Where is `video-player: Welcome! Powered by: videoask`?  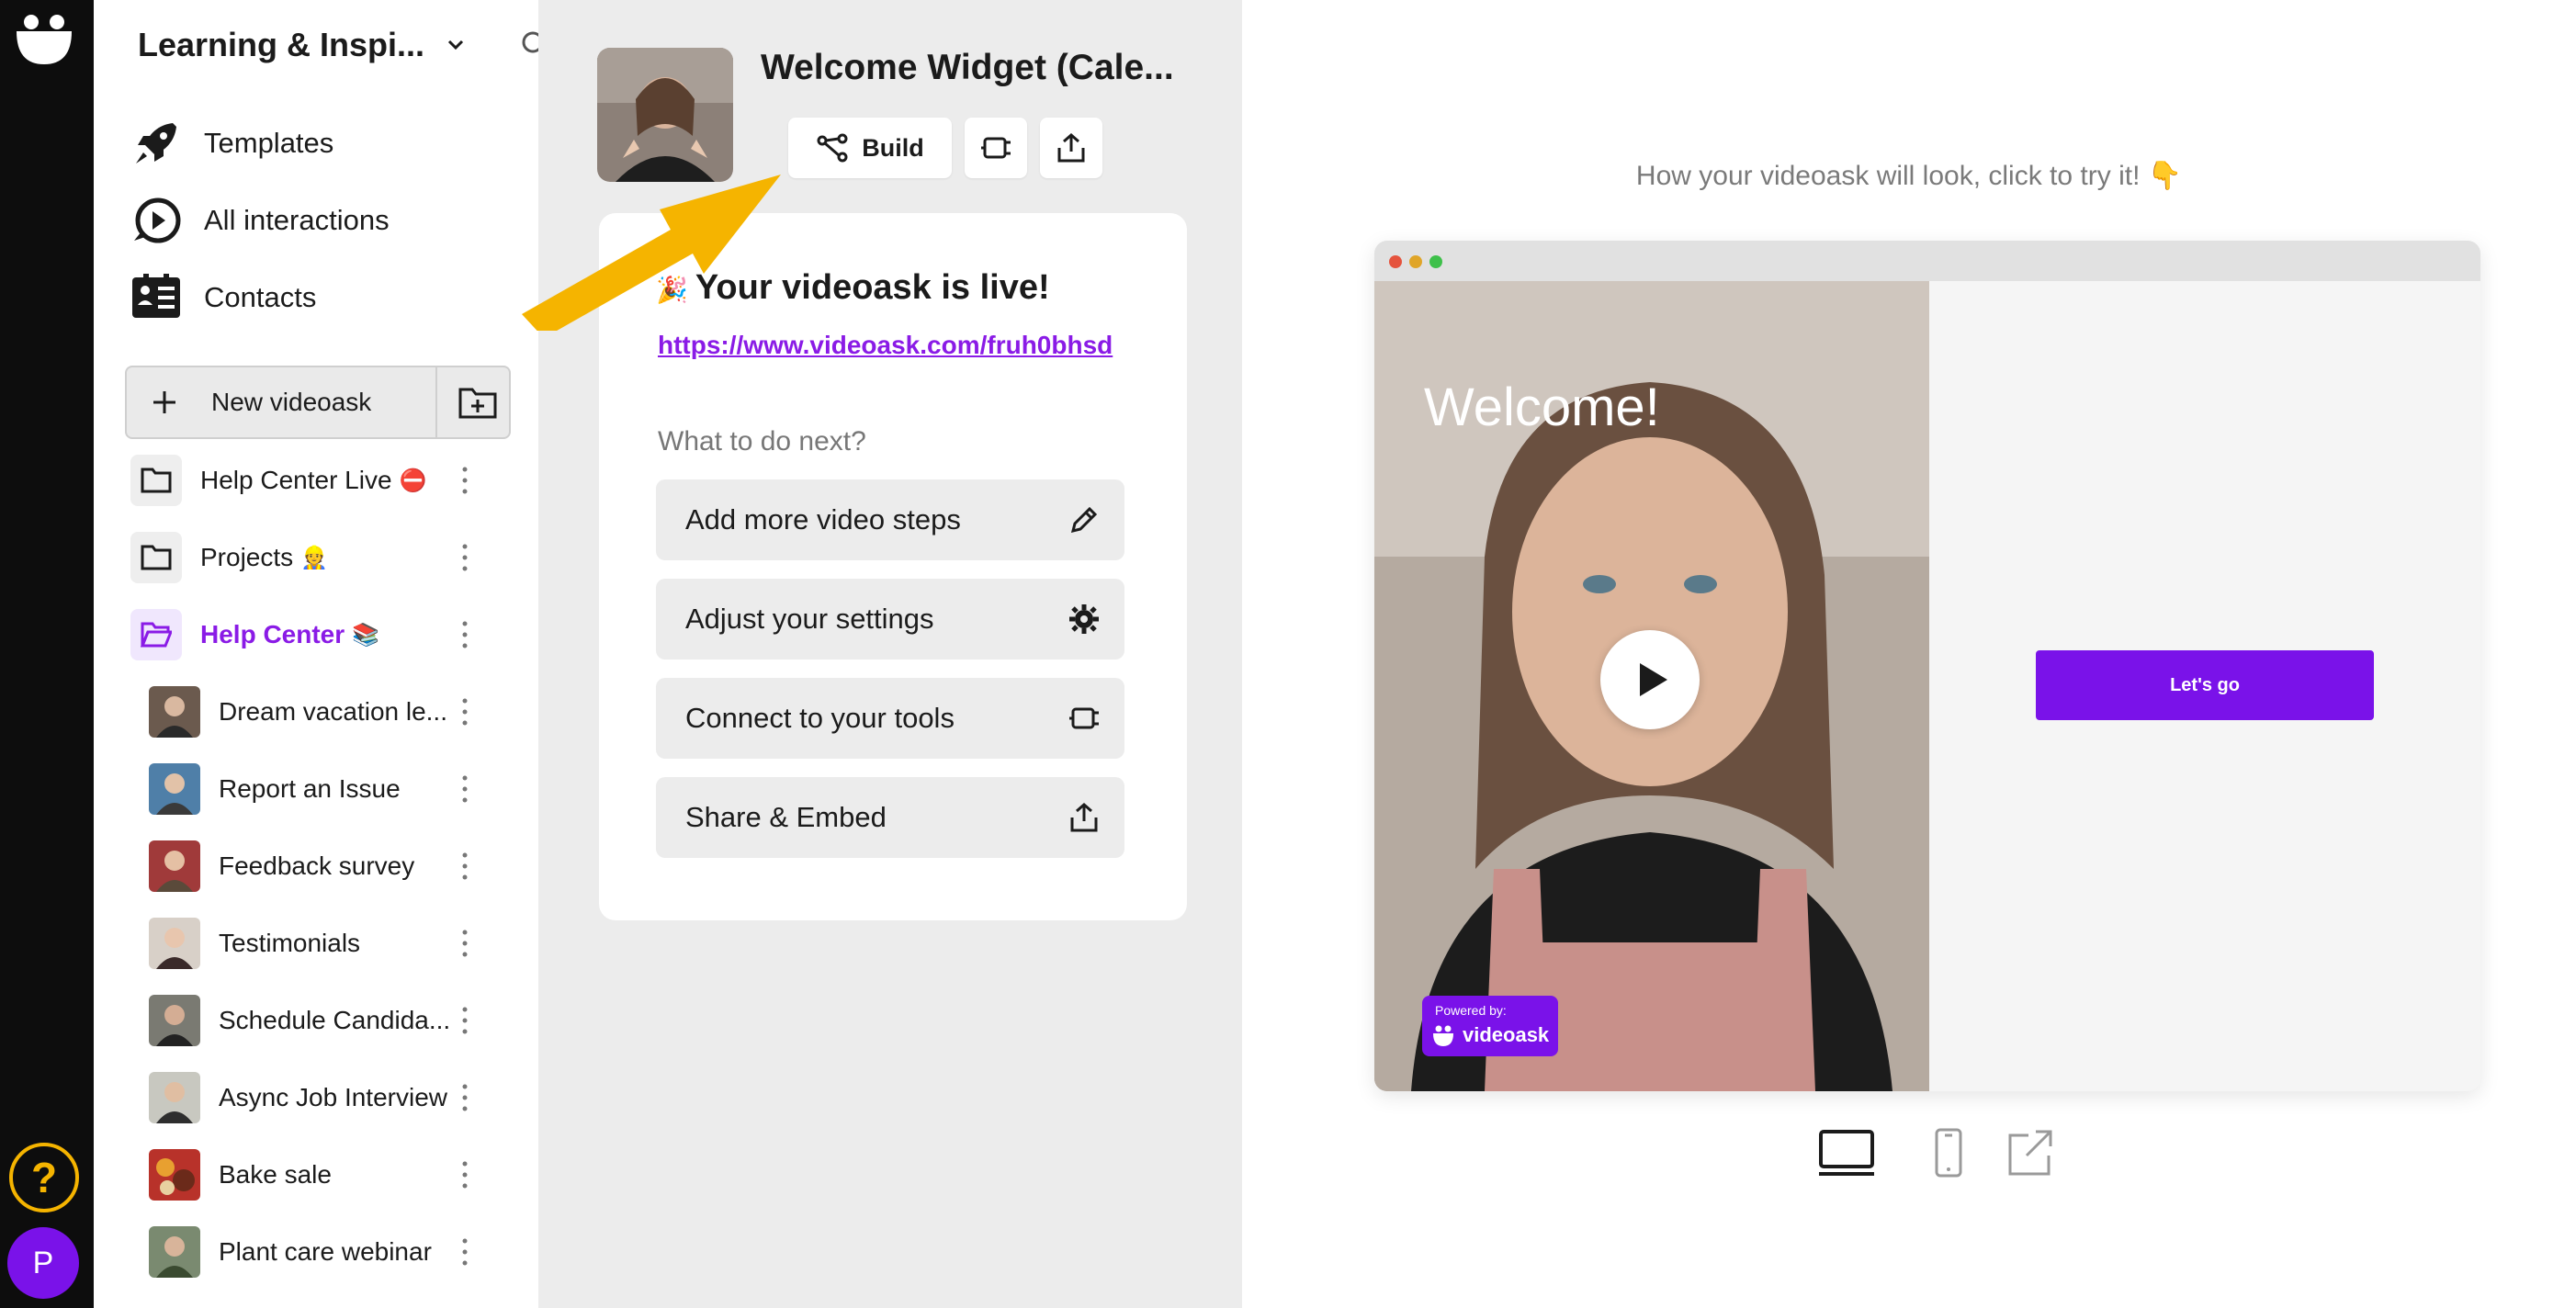
video-player: Welcome! Powered by: videoask is located at coordinates (1651, 686).